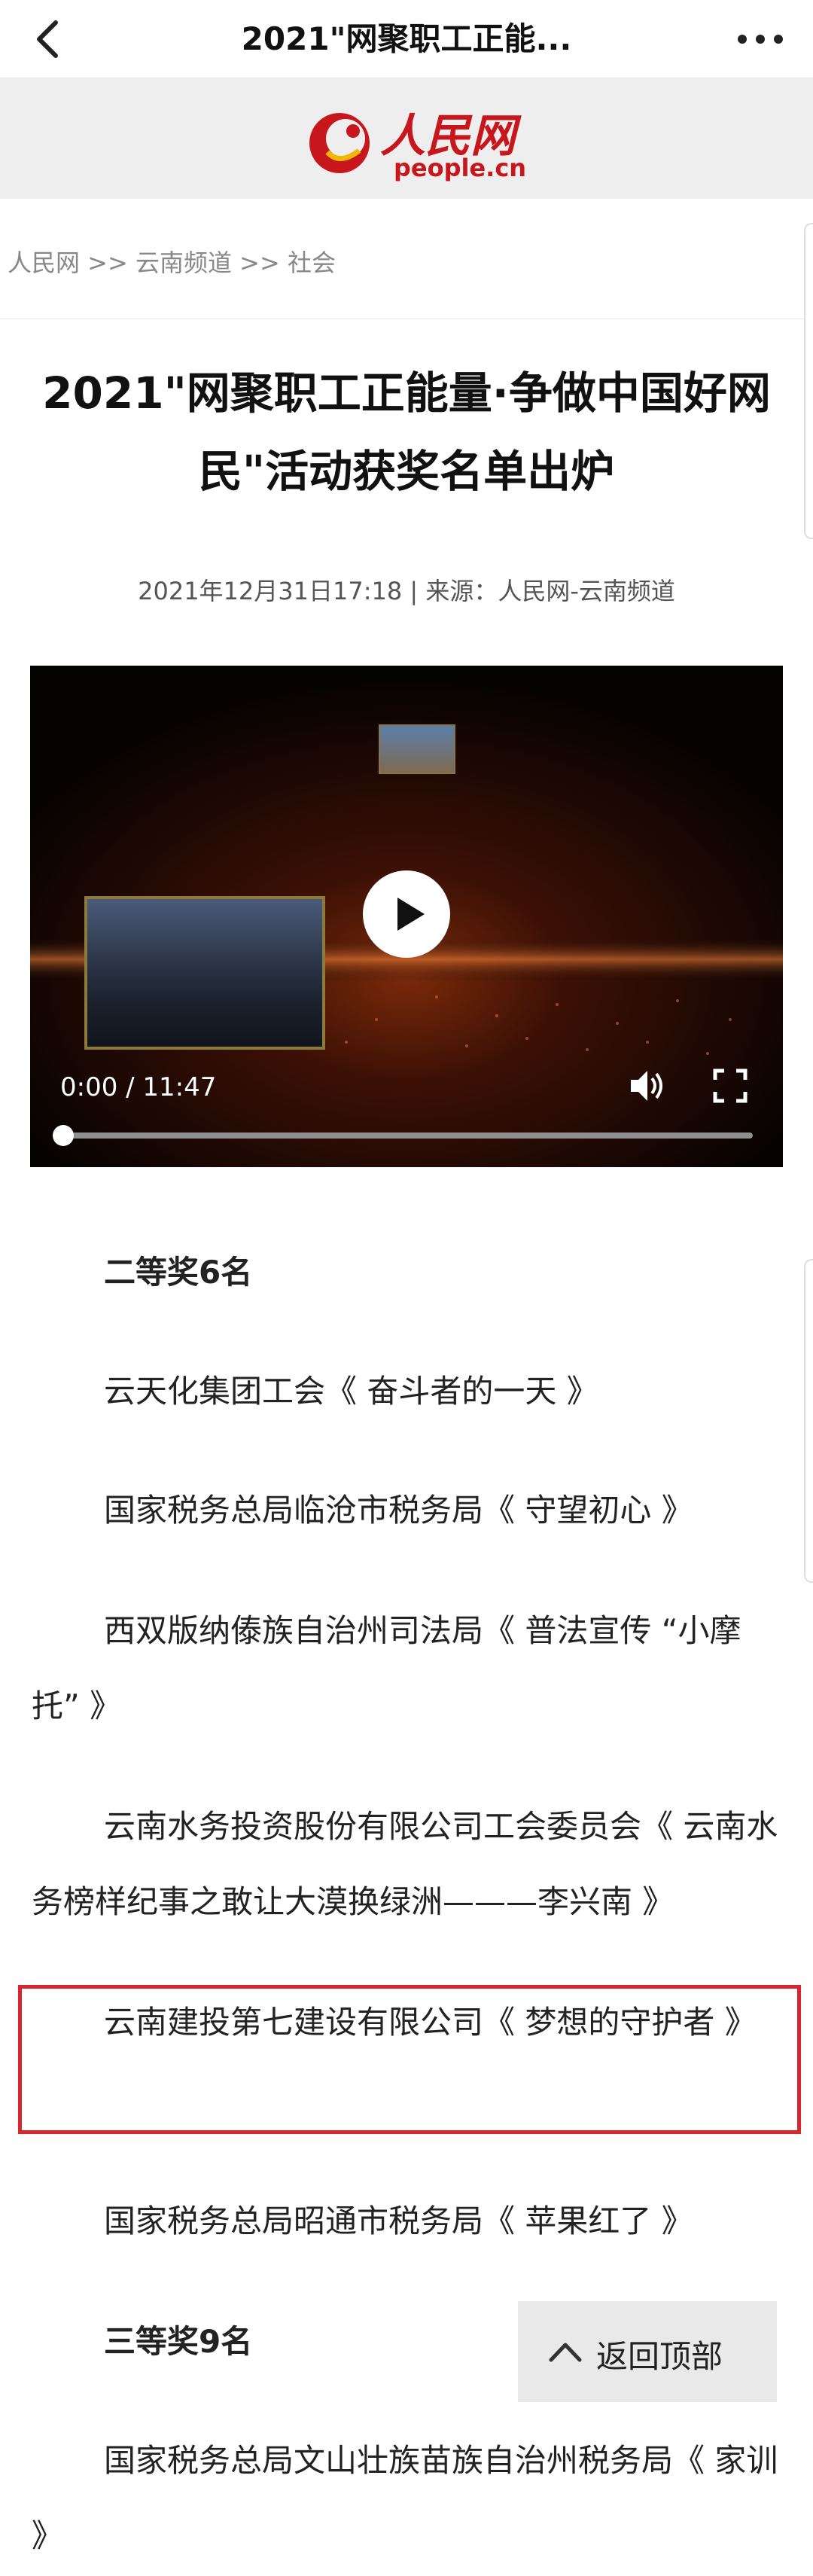 The height and width of the screenshot is (2576, 813). Describe the element at coordinates (386, 1668) in the screenshot. I see `award-item: 西双版纳傣族自治州司法局《 普法宣传 “小摩托” 》` at that location.